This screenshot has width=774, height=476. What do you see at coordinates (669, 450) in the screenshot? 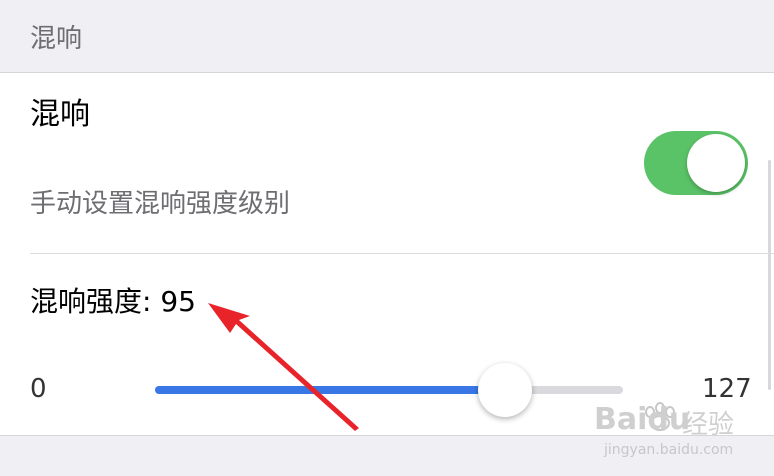
I see `watermark-url: jingyan.baidu.com` at bounding box center [669, 450].